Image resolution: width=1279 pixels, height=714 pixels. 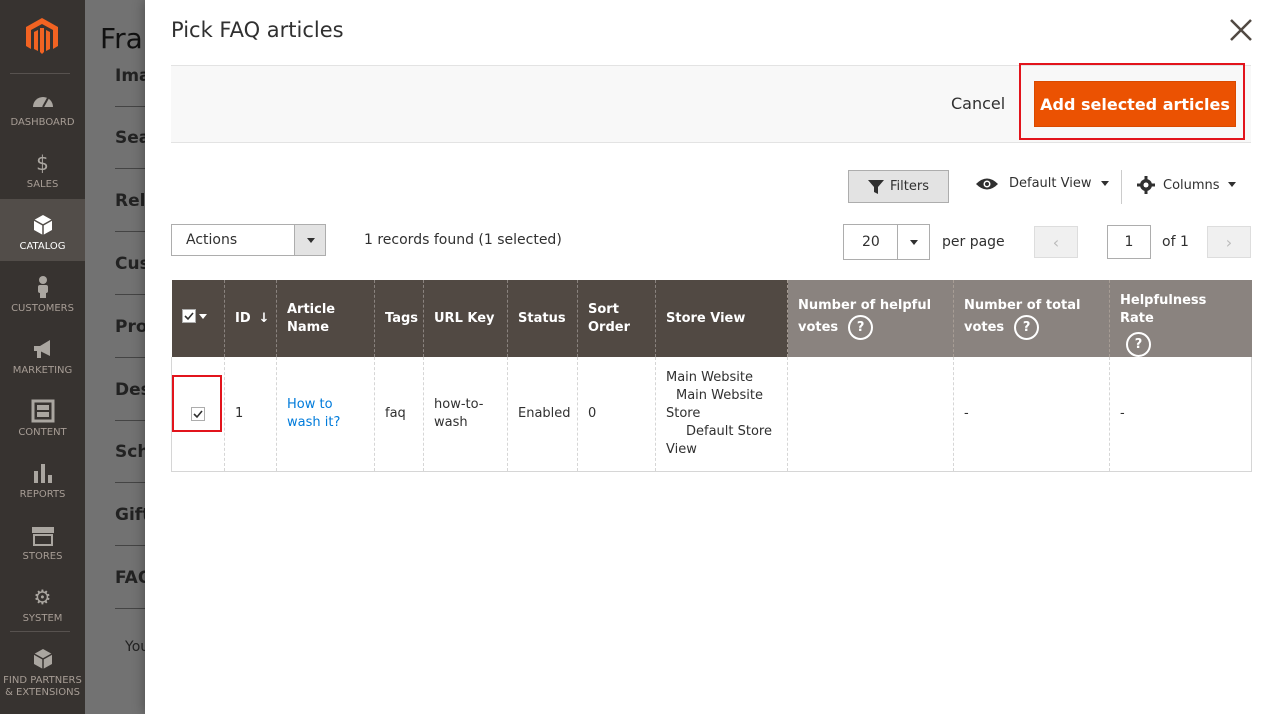 What do you see at coordinates (913, 242) in the screenshot?
I see `per-page-toggle` at bounding box center [913, 242].